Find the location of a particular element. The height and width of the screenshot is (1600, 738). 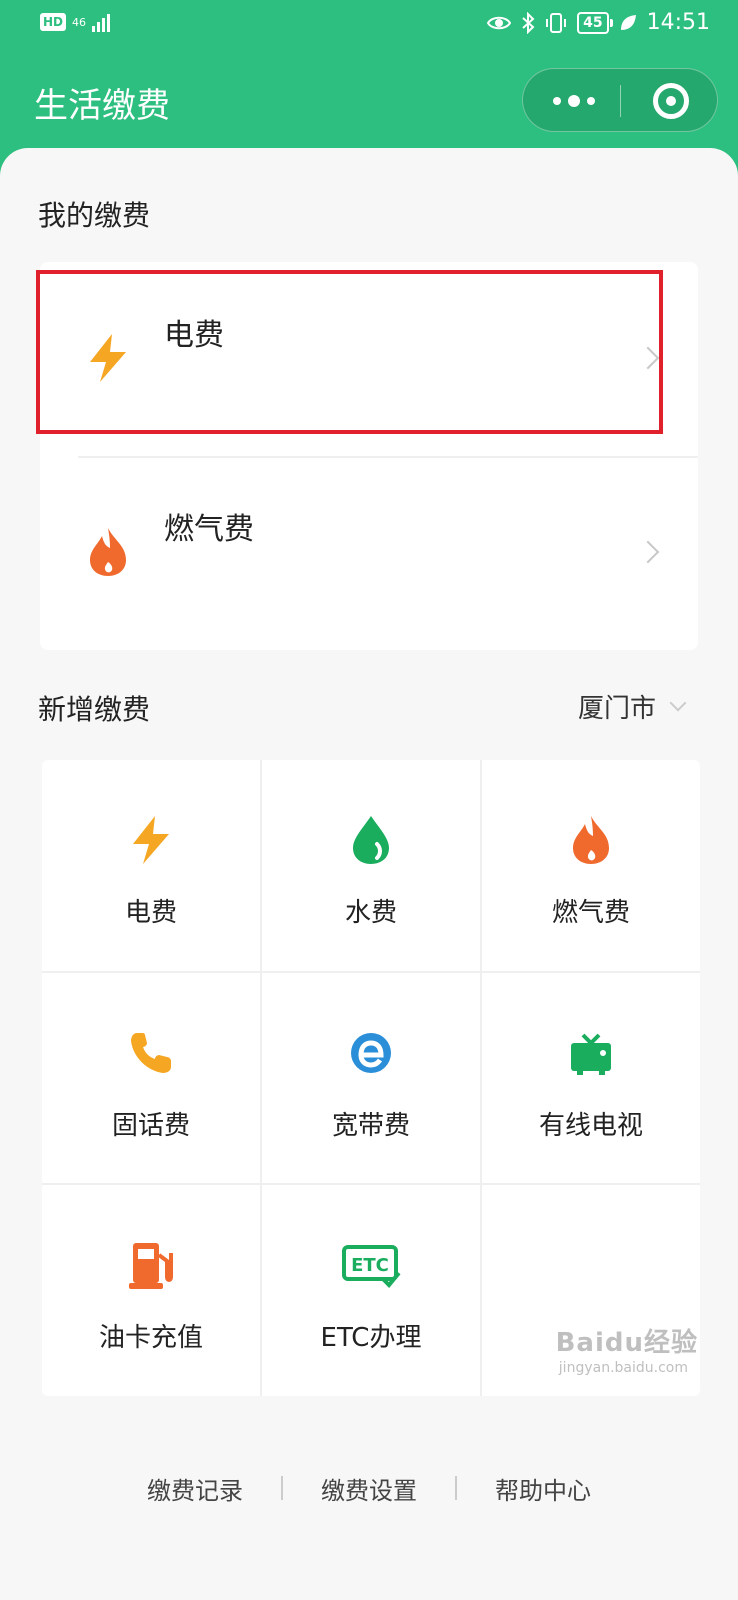

battery-icon: 45 is located at coordinates (595, 22).